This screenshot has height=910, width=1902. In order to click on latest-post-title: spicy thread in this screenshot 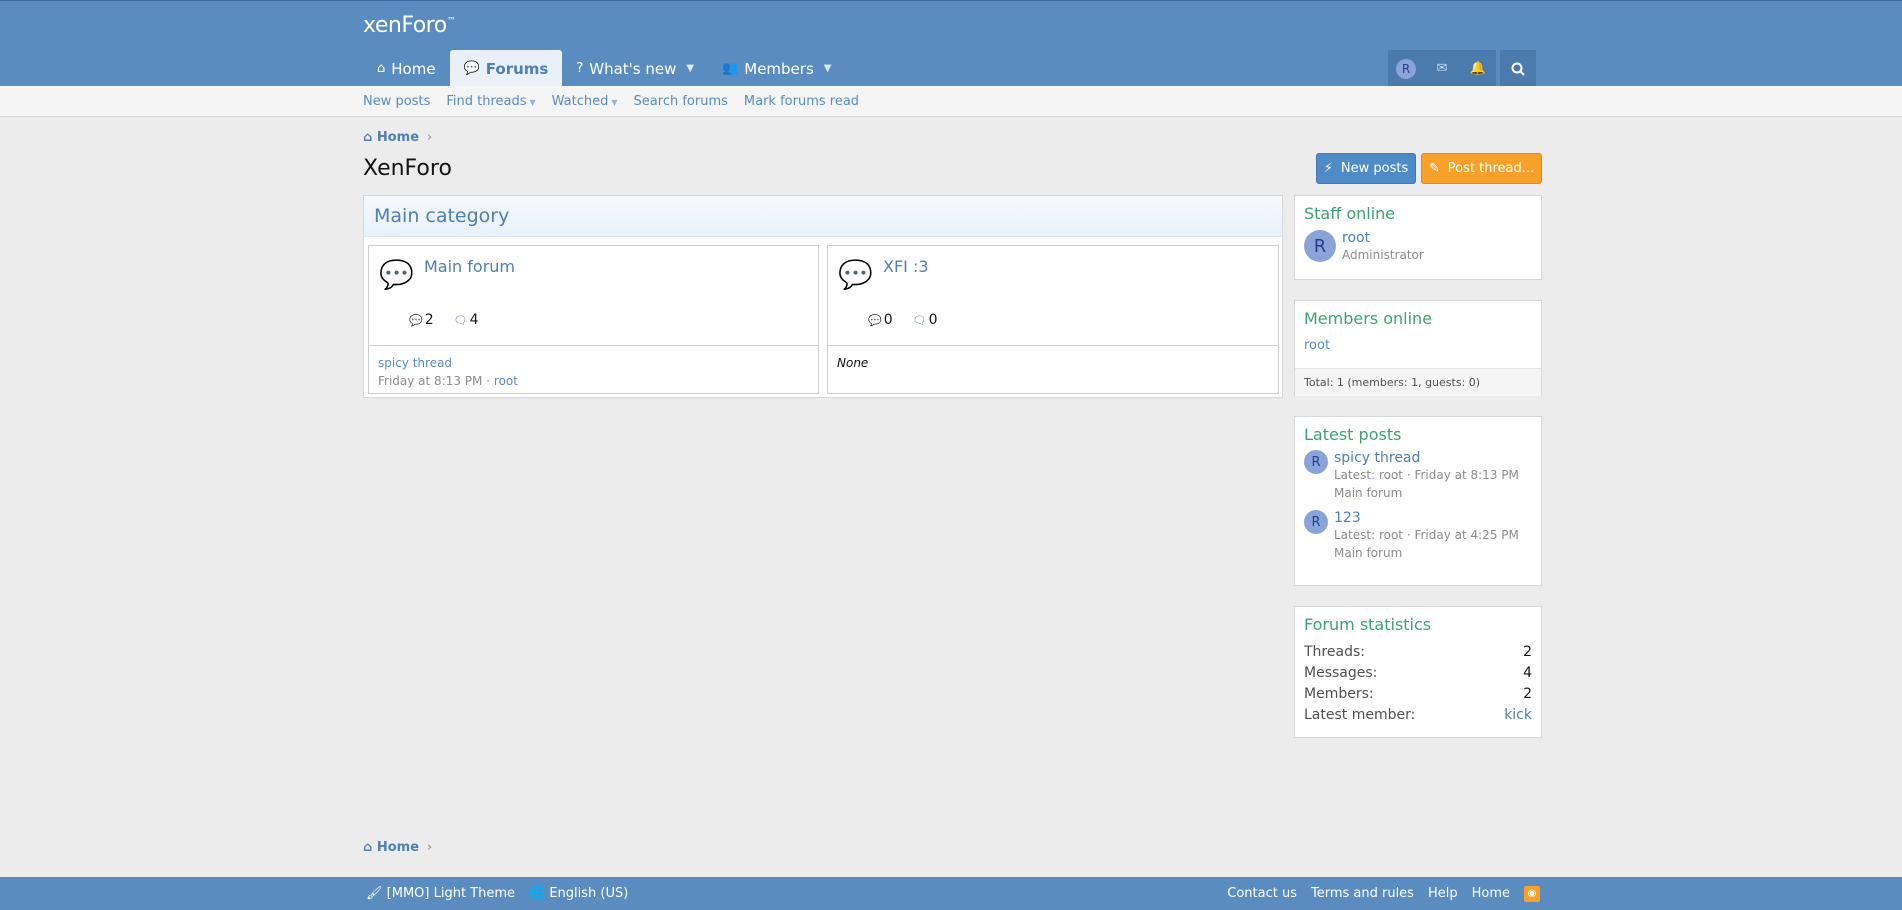, I will do `click(1426, 458)`.